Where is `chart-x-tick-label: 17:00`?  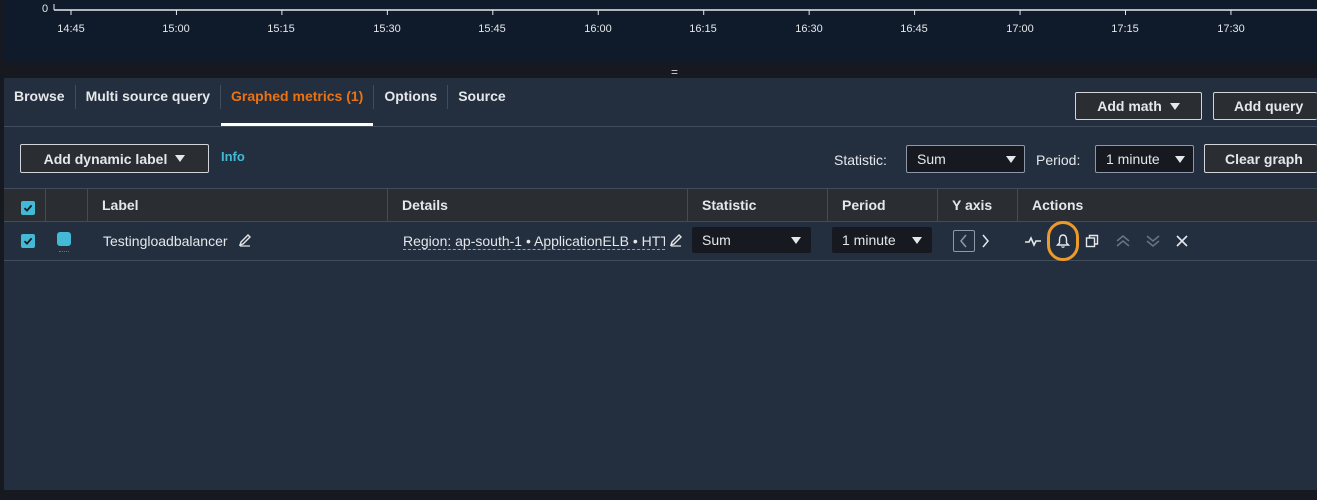
chart-x-tick-label: 17:00 is located at coordinates (1020, 29).